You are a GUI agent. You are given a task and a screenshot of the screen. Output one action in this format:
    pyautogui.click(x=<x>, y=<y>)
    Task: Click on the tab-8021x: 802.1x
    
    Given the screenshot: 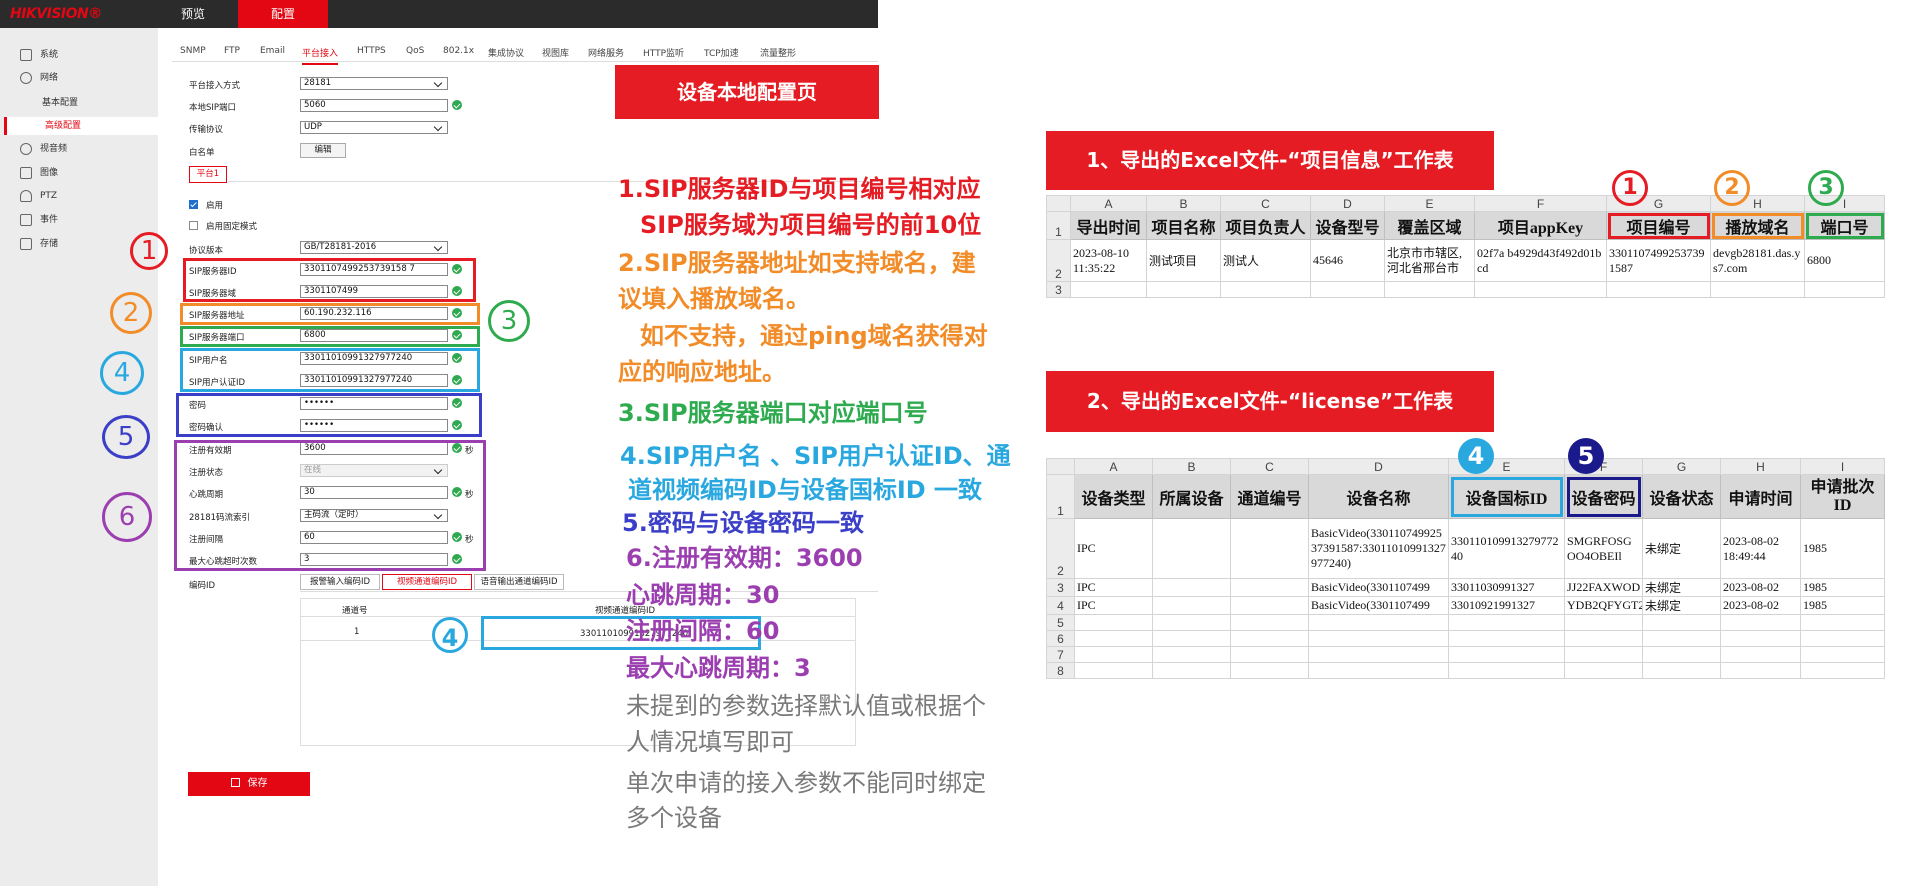 What is the action you would take?
    pyautogui.click(x=458, y=51)
    